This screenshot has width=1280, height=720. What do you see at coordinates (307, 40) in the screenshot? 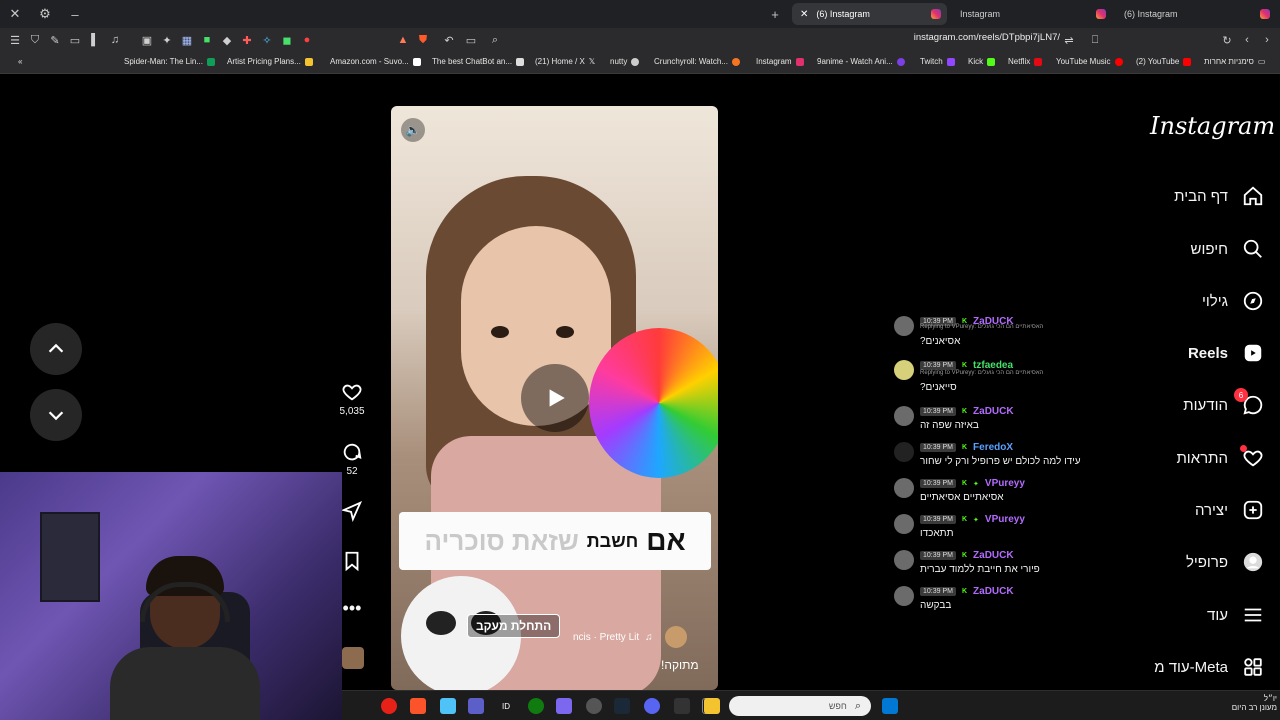
I see `extension-8-icon: ●` at bounding box center [307, 40].